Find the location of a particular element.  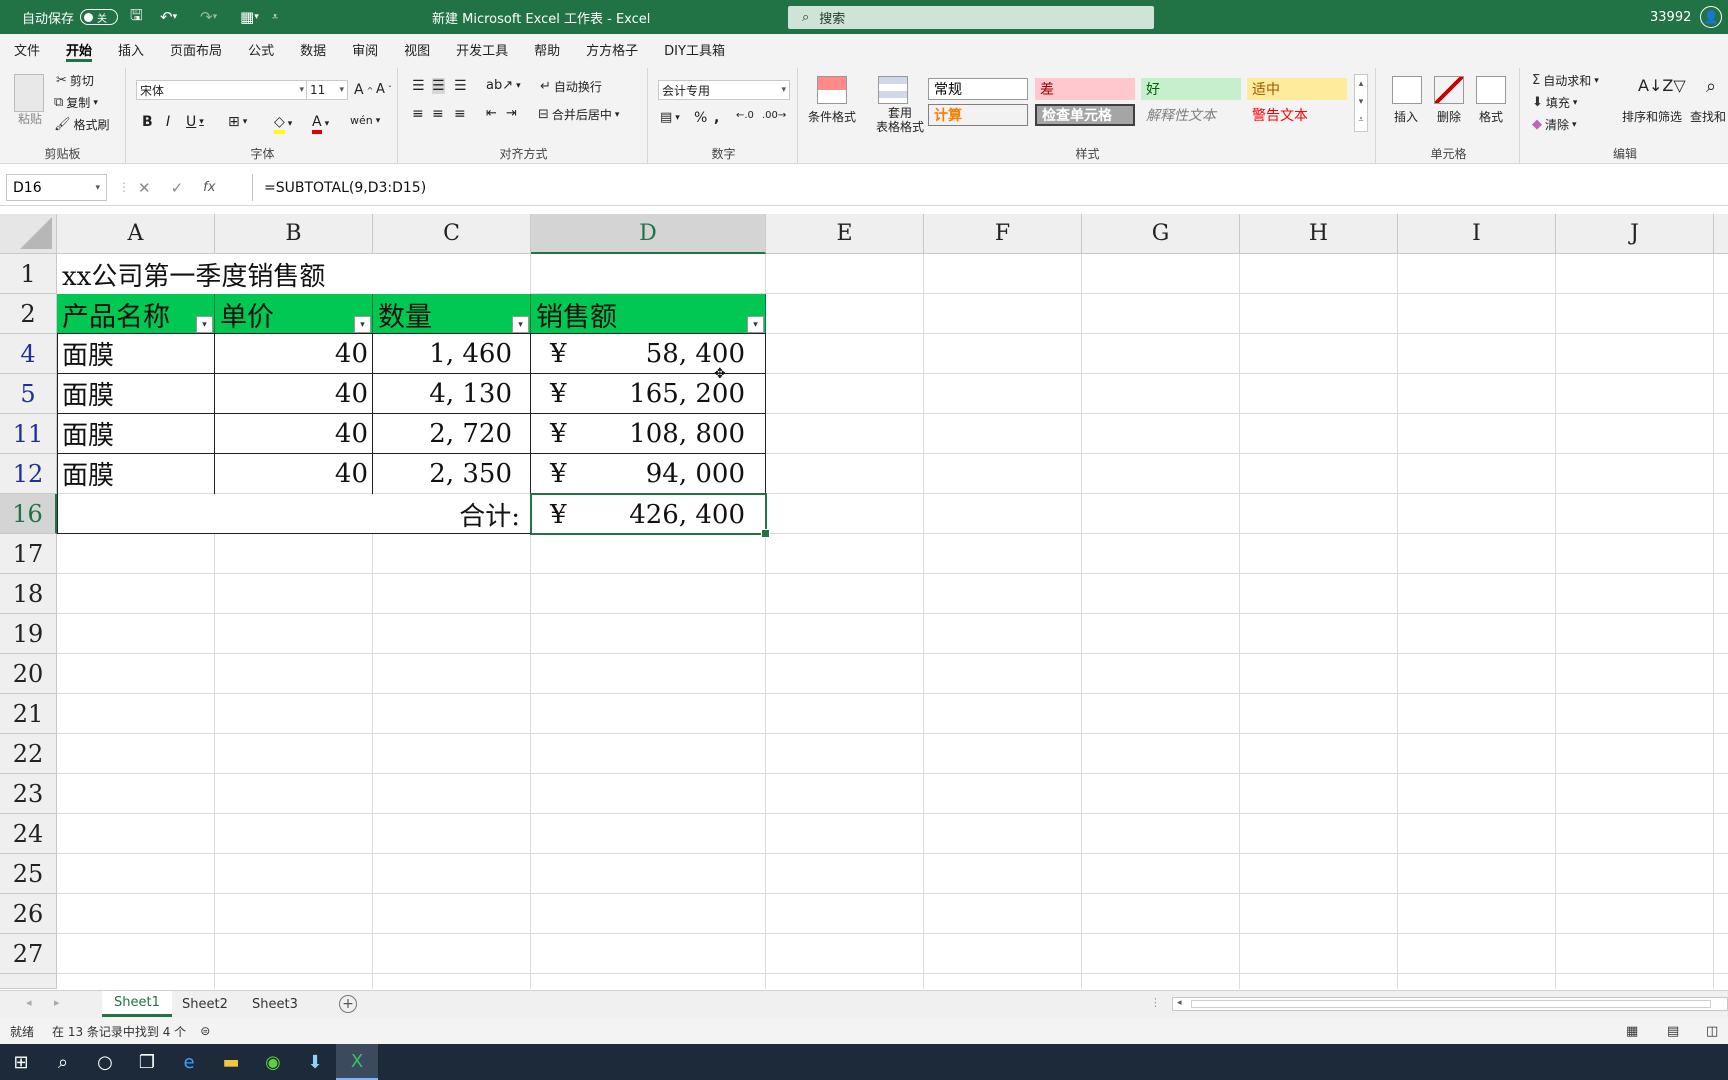

merge-center-button: ⊟ 合并后居中 ▾ is located at coordinates (578, 114).